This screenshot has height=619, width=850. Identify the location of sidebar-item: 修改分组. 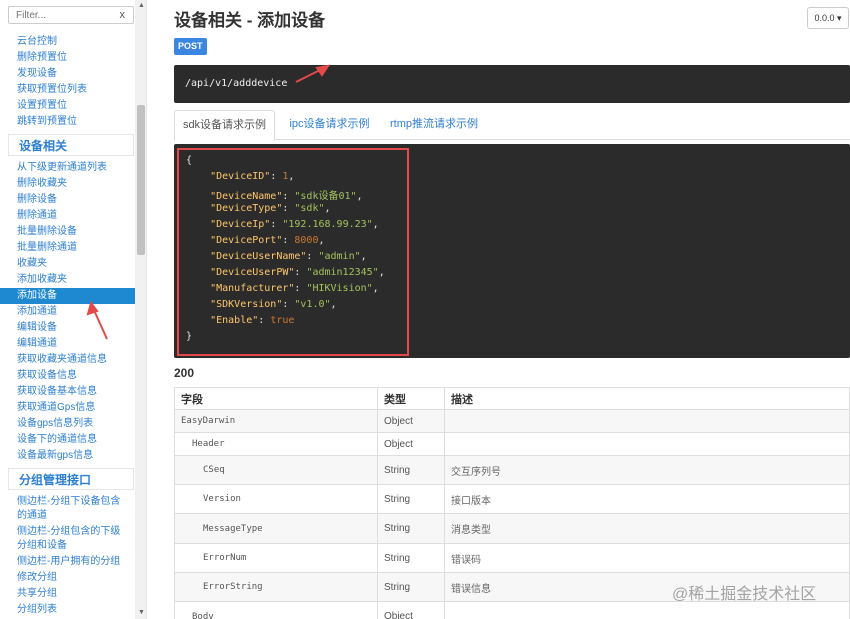
(67, 578).